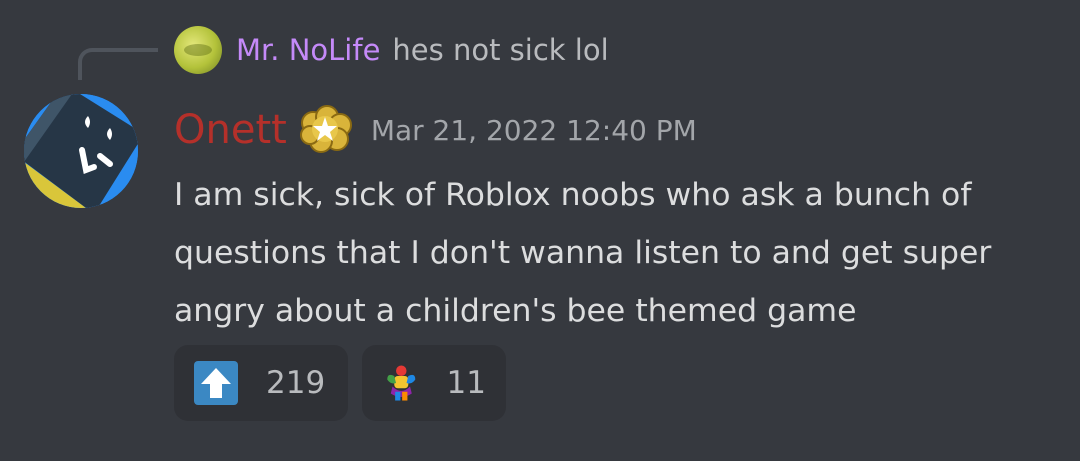 This screenshot has width=1080, height=461. Describe the element at coordinates (401, 383) in the screenshot. I see `flexing-figure-emoji-icon` at that location.